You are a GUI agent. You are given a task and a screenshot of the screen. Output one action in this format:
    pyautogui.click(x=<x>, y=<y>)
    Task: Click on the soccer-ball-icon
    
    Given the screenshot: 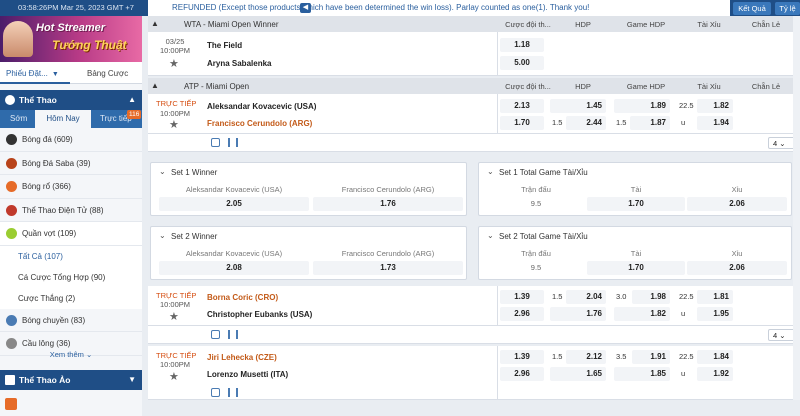 What is the action you would take?
    pyautogui.click(x=10, y=100)
    